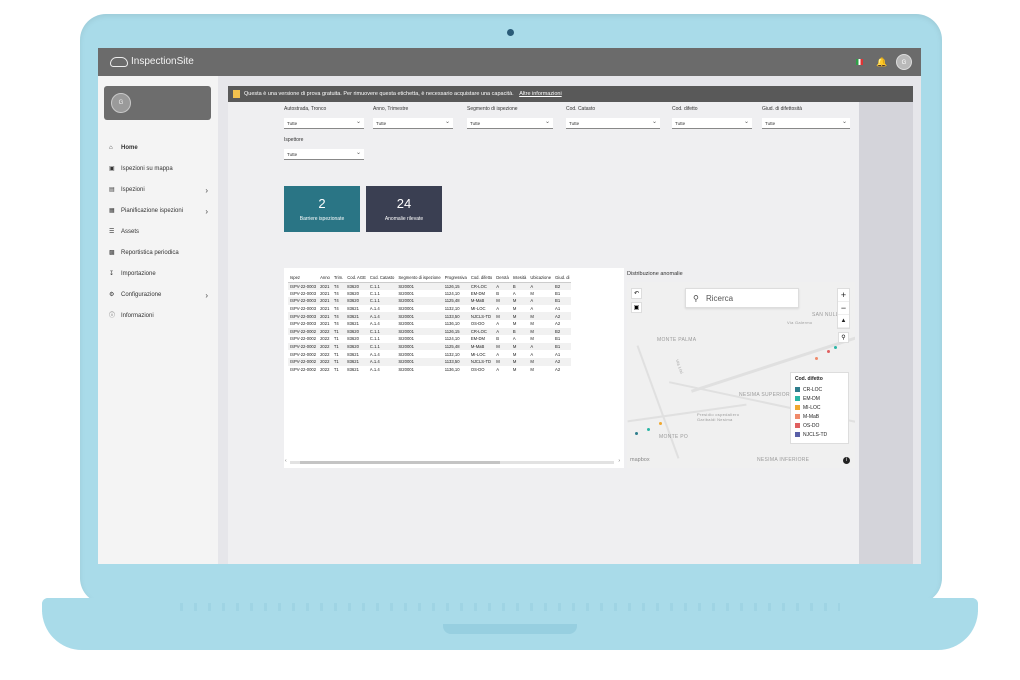  What do you see at coordinates (152, 61) in the screenshot?
I see `app-logo: InspectionSite` at bounding box center [152, 61].